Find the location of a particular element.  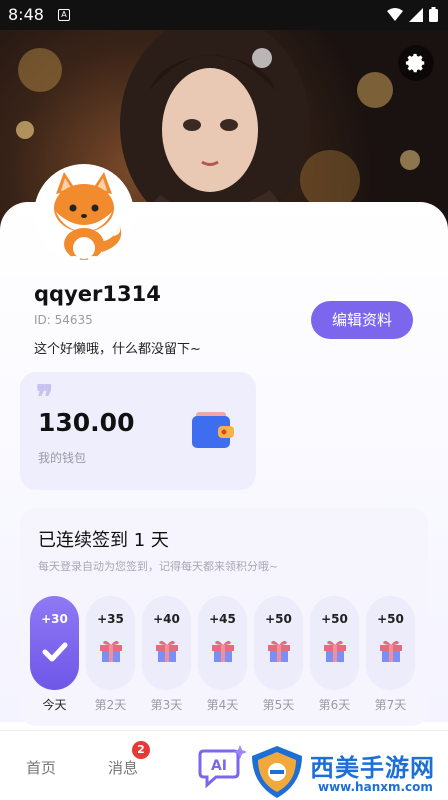

edit-profile-button: 编辑资料 is located at coordinates (362, 320).